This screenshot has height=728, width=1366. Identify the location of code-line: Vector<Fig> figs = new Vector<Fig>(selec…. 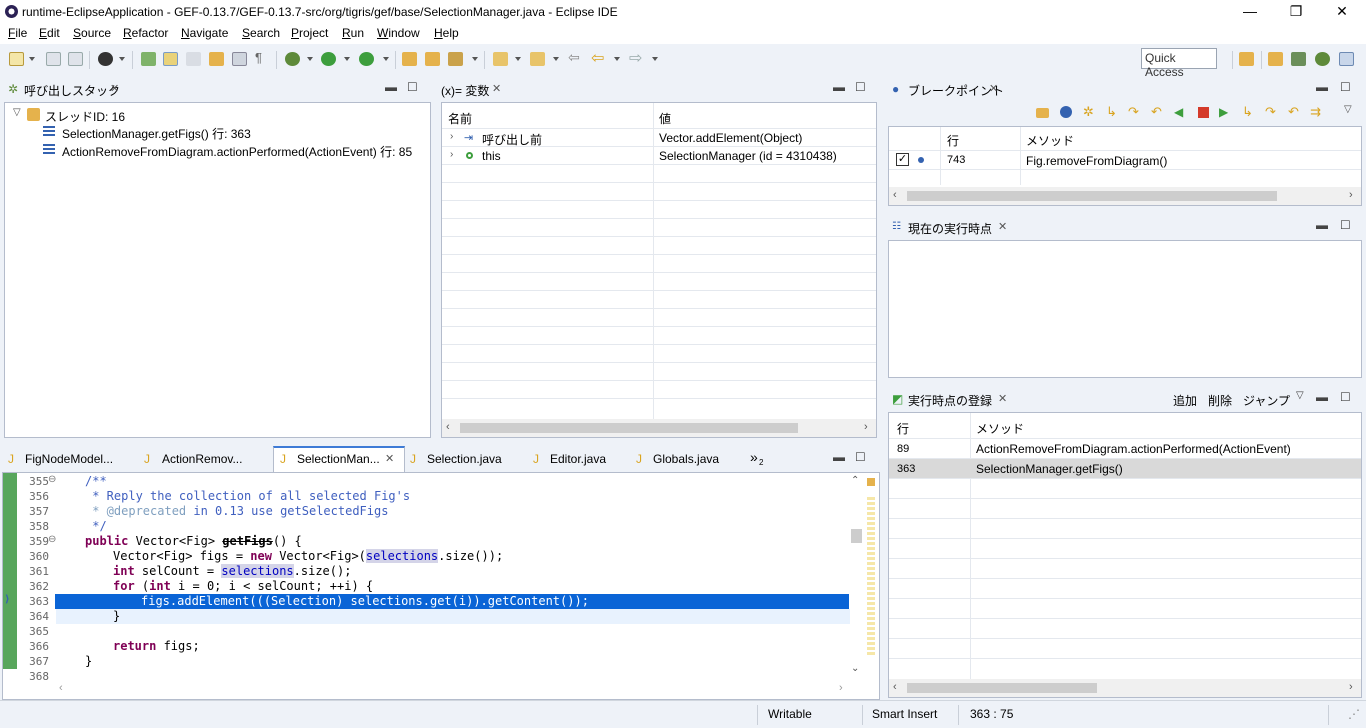
(308, 556).